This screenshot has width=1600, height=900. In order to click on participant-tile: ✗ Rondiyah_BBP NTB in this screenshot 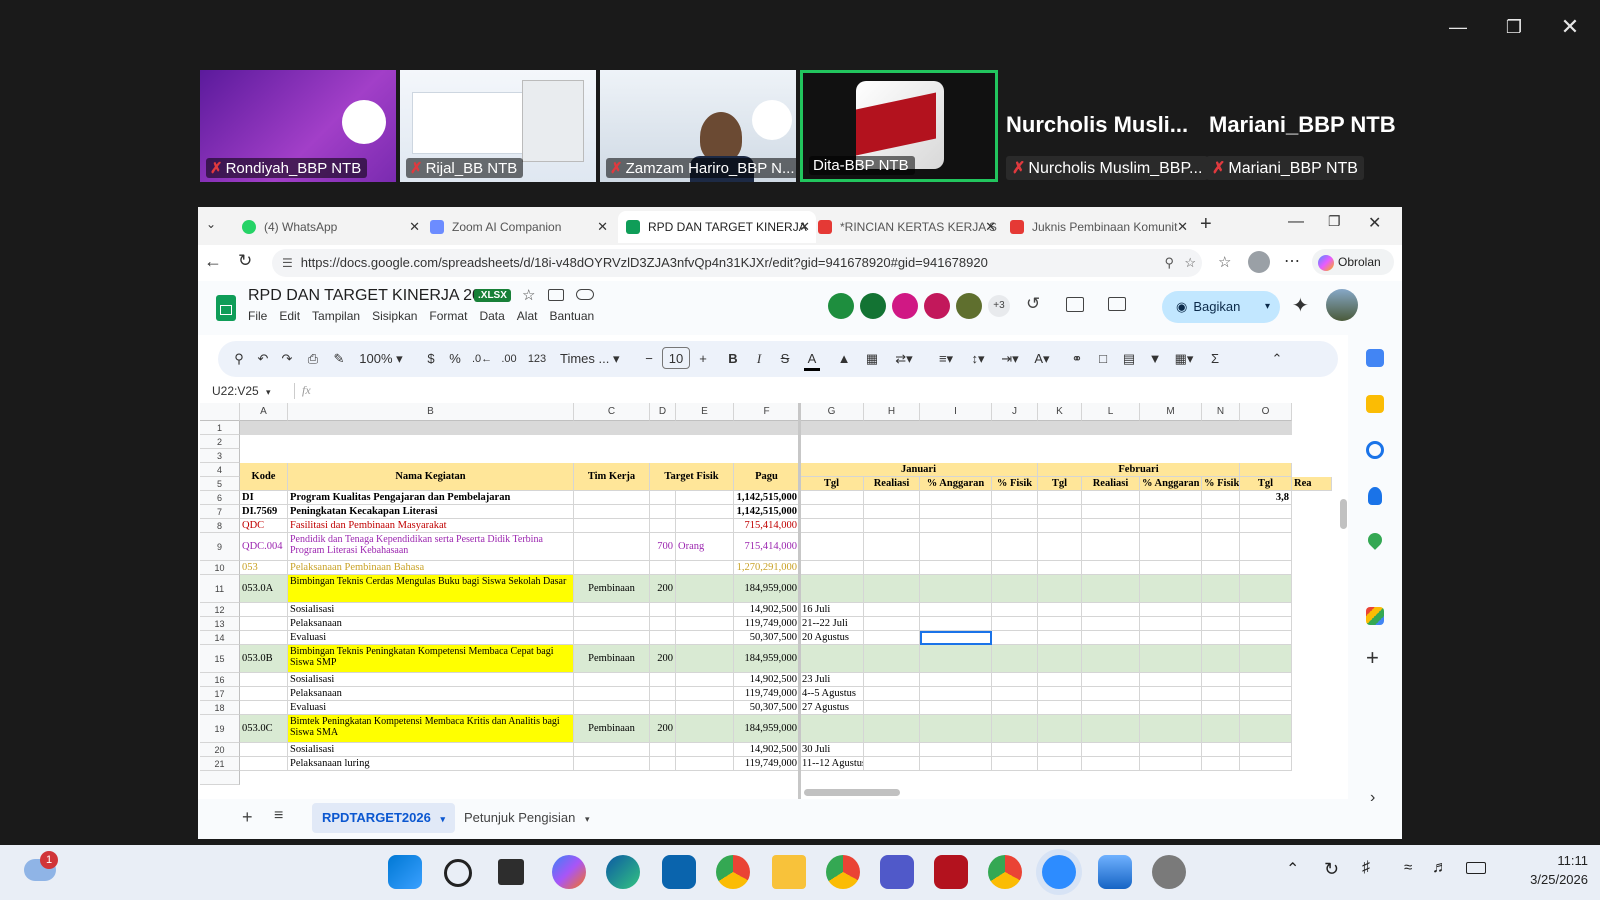, I will do `click(298, 126)`.